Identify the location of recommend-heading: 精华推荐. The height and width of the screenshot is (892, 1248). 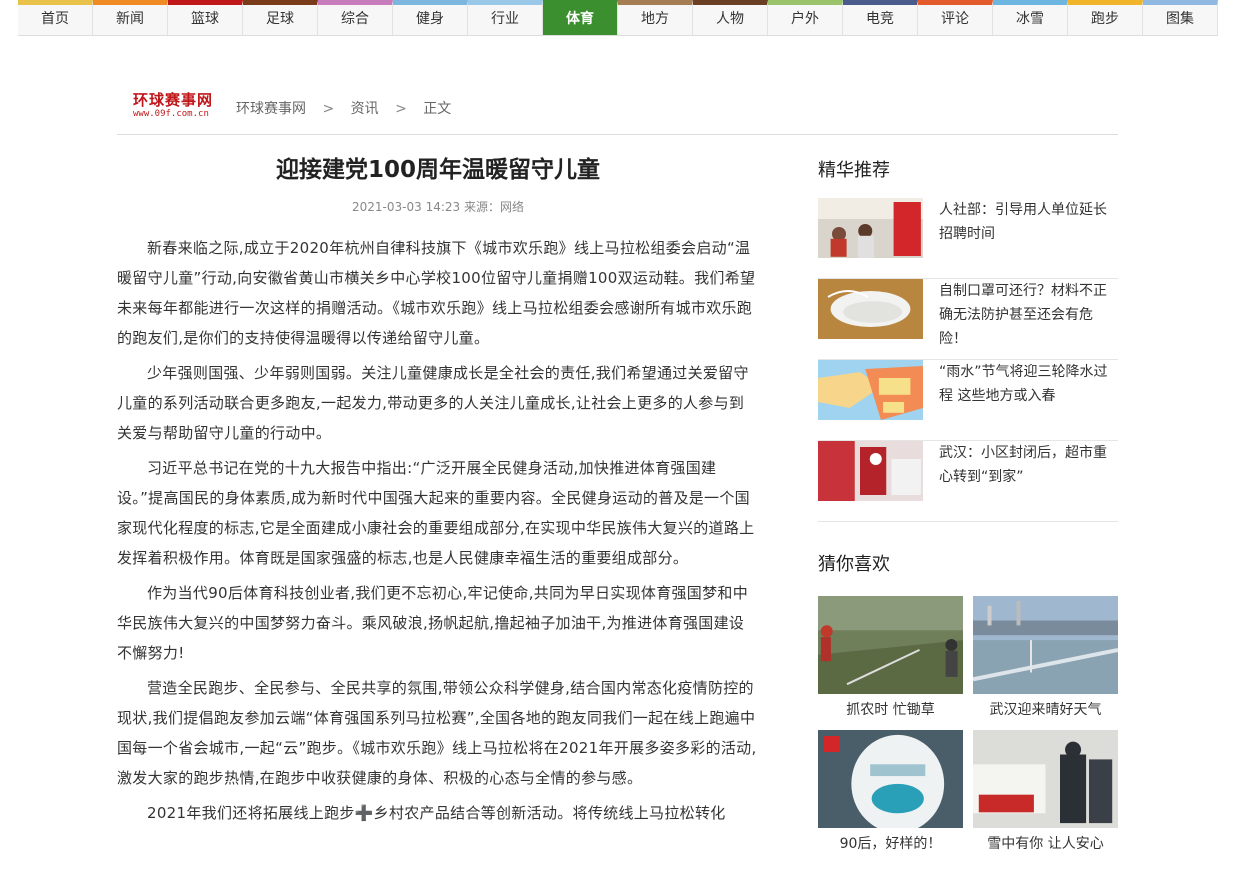
(854, 170).